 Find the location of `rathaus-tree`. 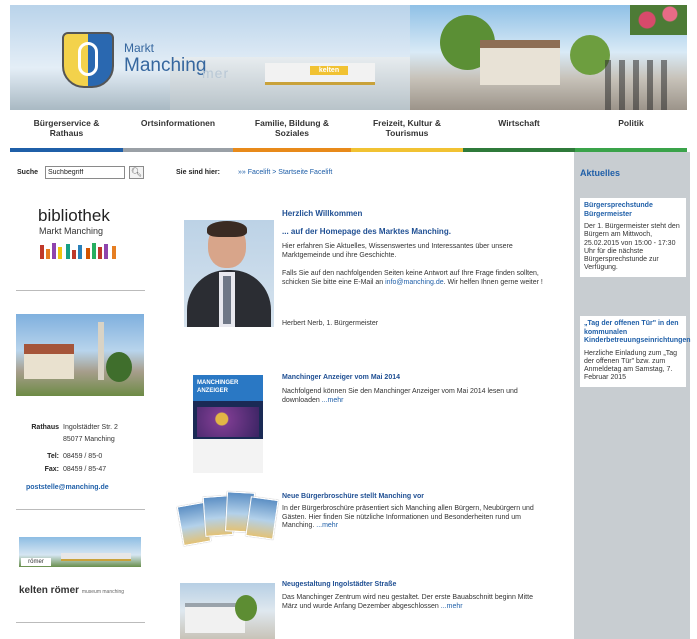

rathaus-tree is located at coordinates (119, 367).